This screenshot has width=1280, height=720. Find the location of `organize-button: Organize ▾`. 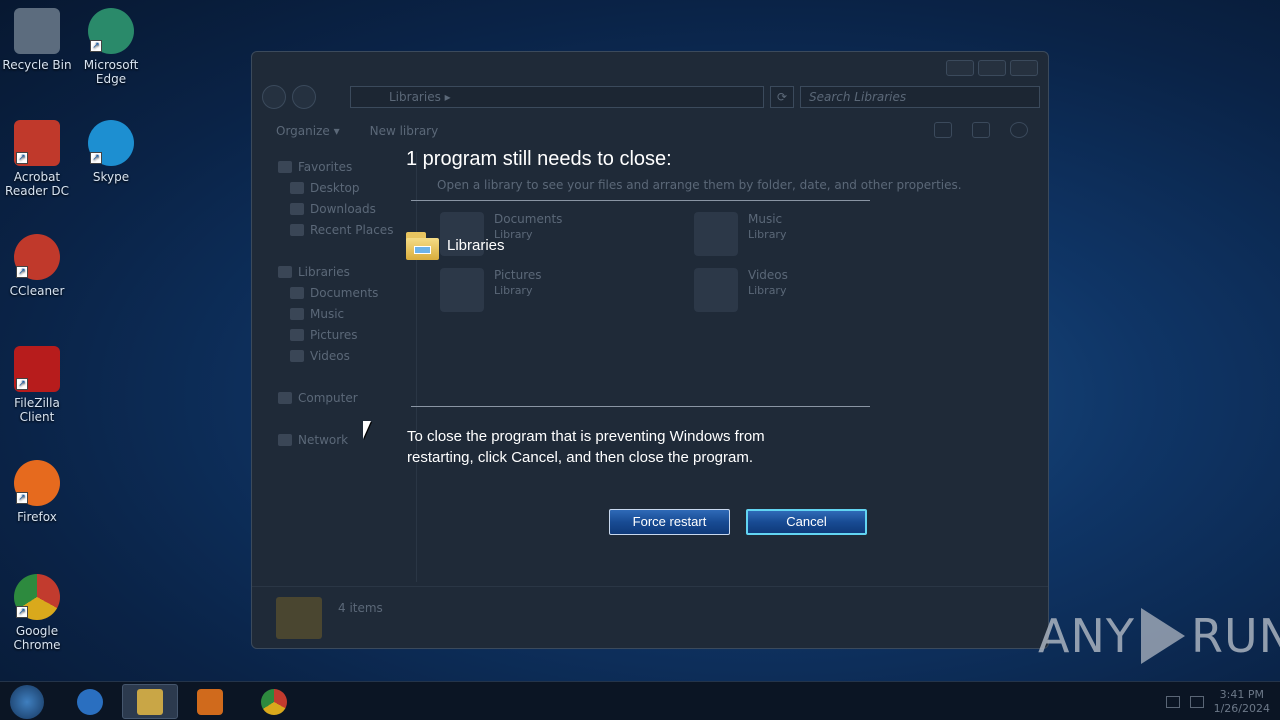

organize-button: Organize ▾ is located at coordinates (308, 131).